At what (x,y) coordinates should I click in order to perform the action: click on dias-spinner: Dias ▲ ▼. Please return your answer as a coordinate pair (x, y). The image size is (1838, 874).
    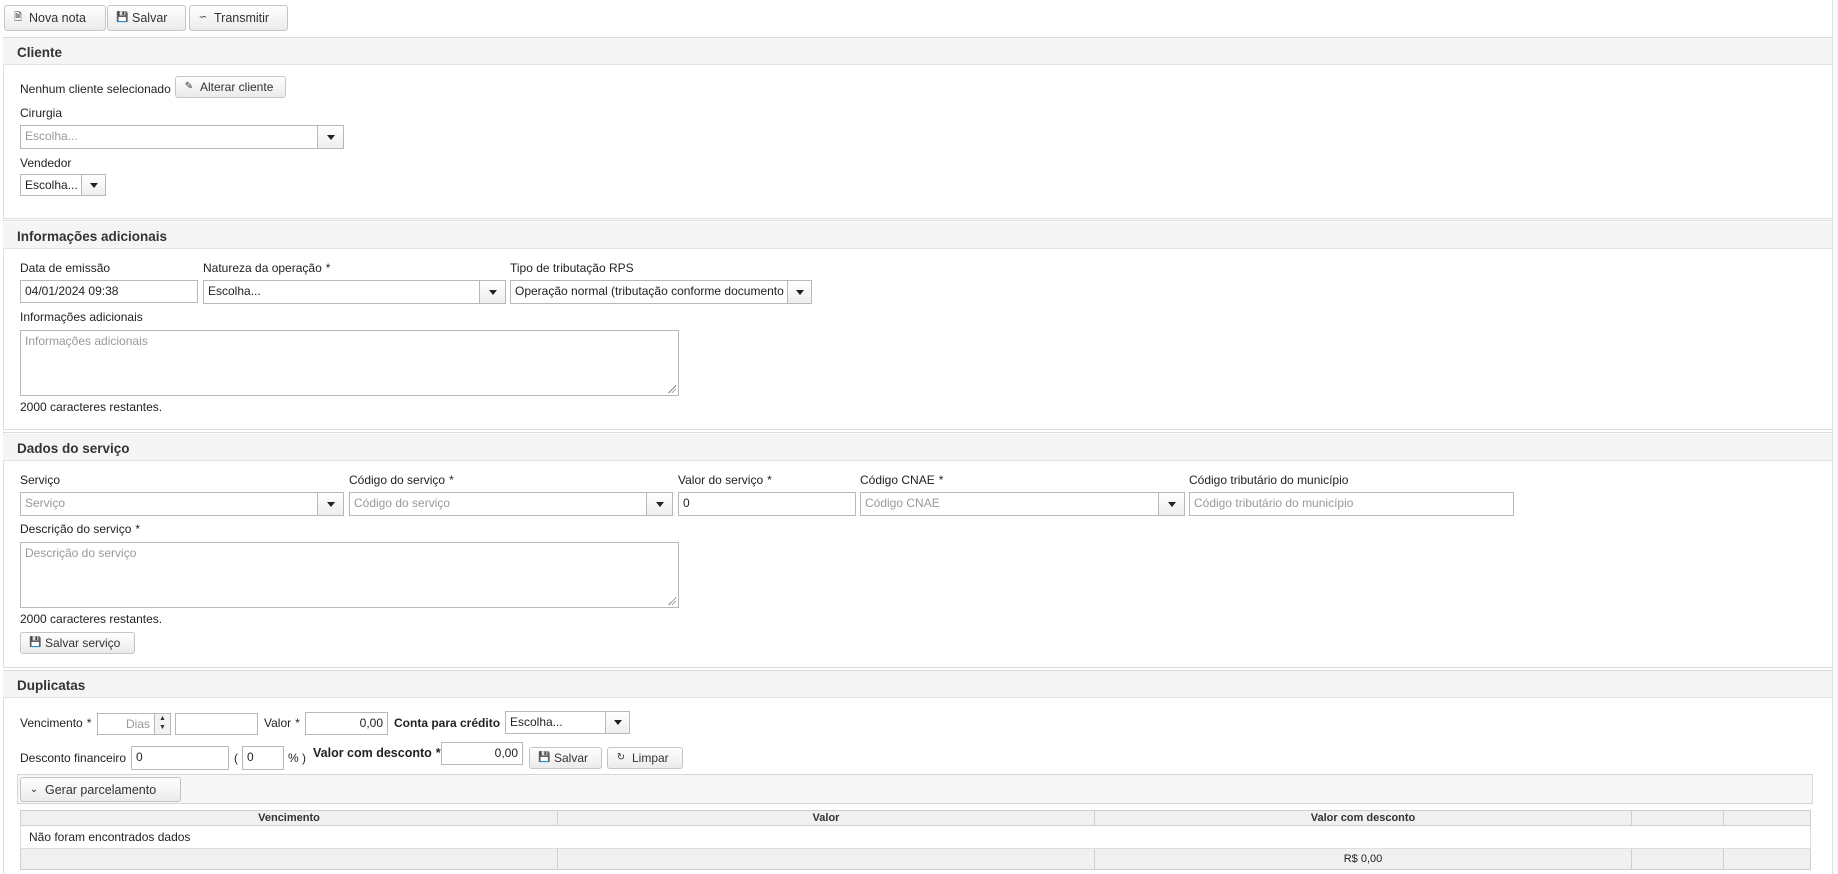
    Looking at the image, I should click on (134, 724).